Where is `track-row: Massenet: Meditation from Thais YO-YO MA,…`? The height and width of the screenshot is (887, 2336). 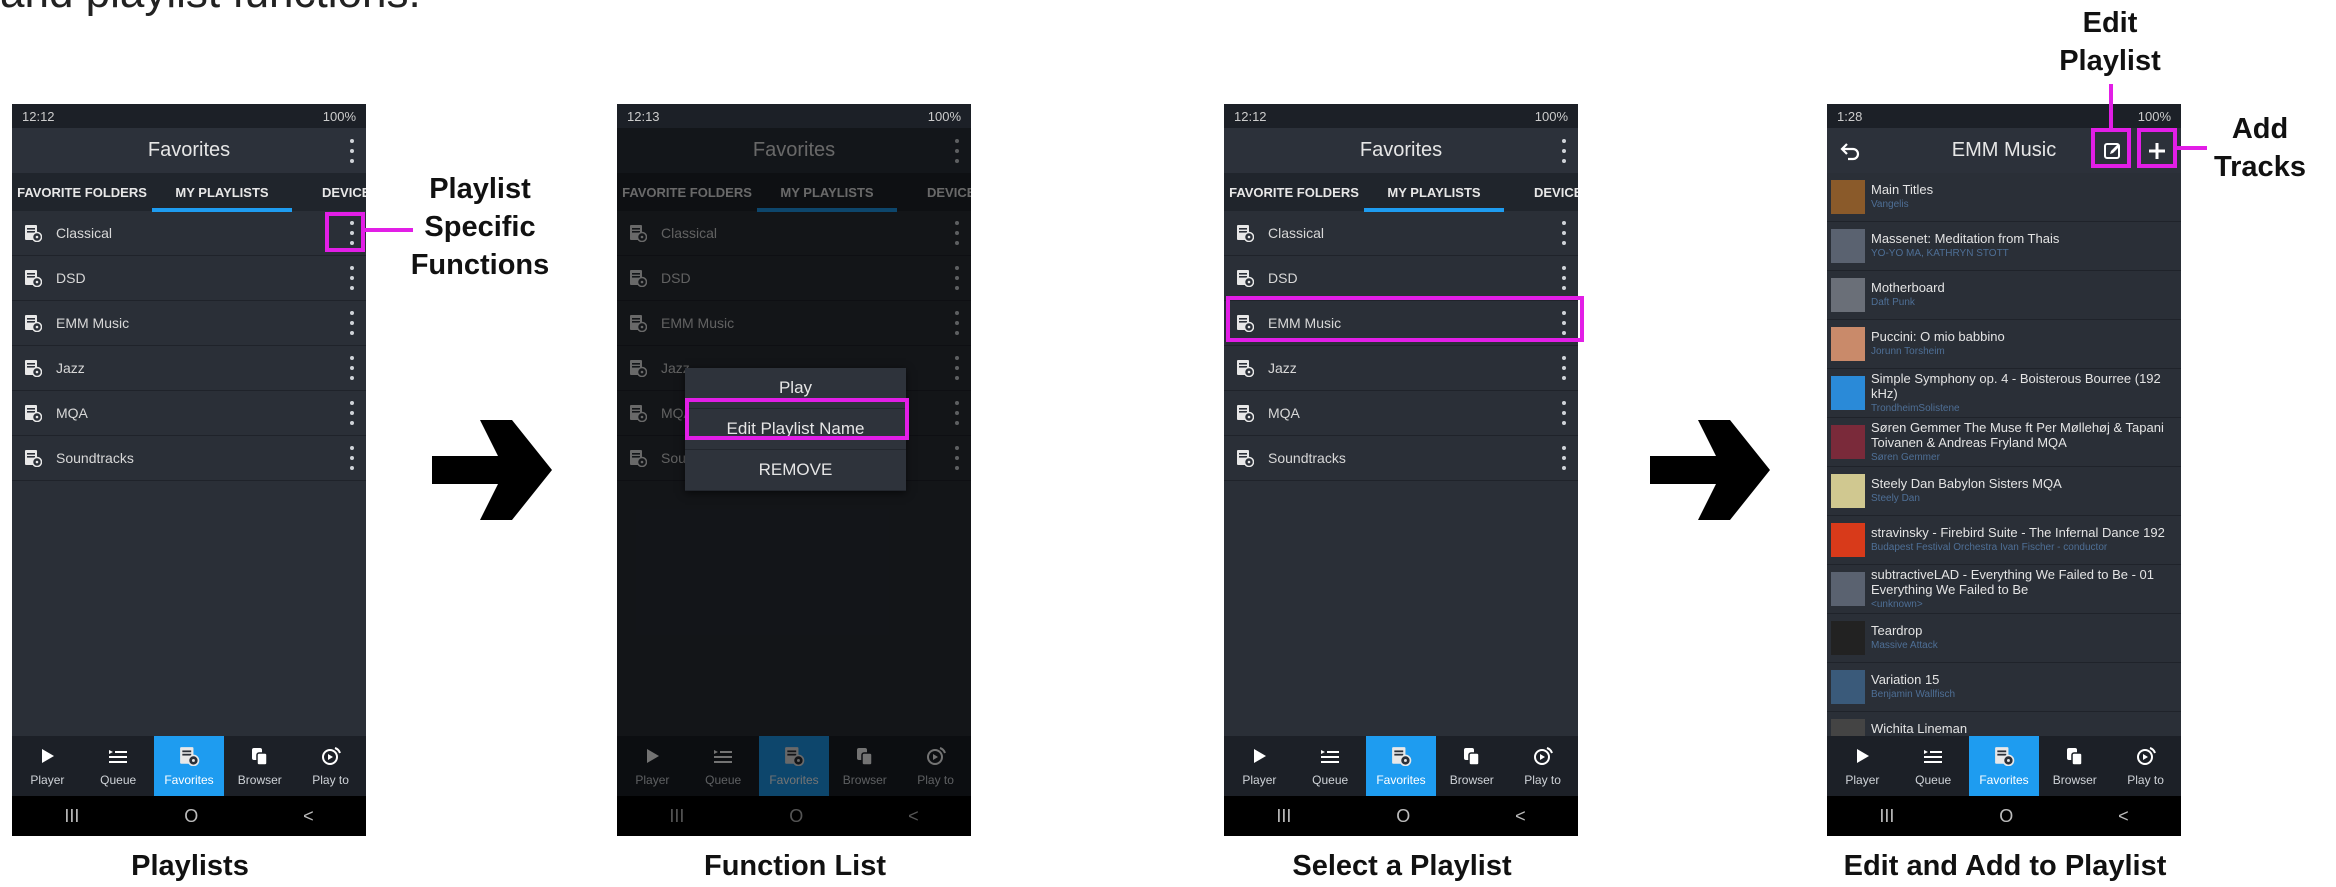
track-row: Massenet: Meditation from Thais YO-YO MA,… is located at coordinates (2004, 246).